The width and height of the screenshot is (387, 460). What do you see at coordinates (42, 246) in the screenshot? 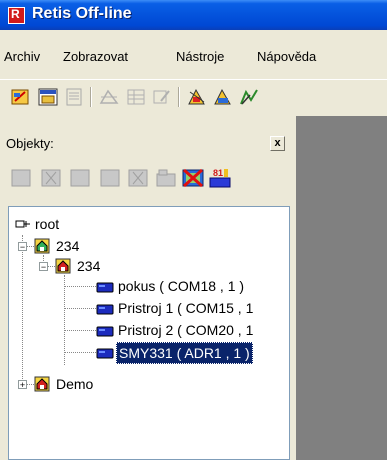
I see `house-green-icon` at bounding box center [42, 246].